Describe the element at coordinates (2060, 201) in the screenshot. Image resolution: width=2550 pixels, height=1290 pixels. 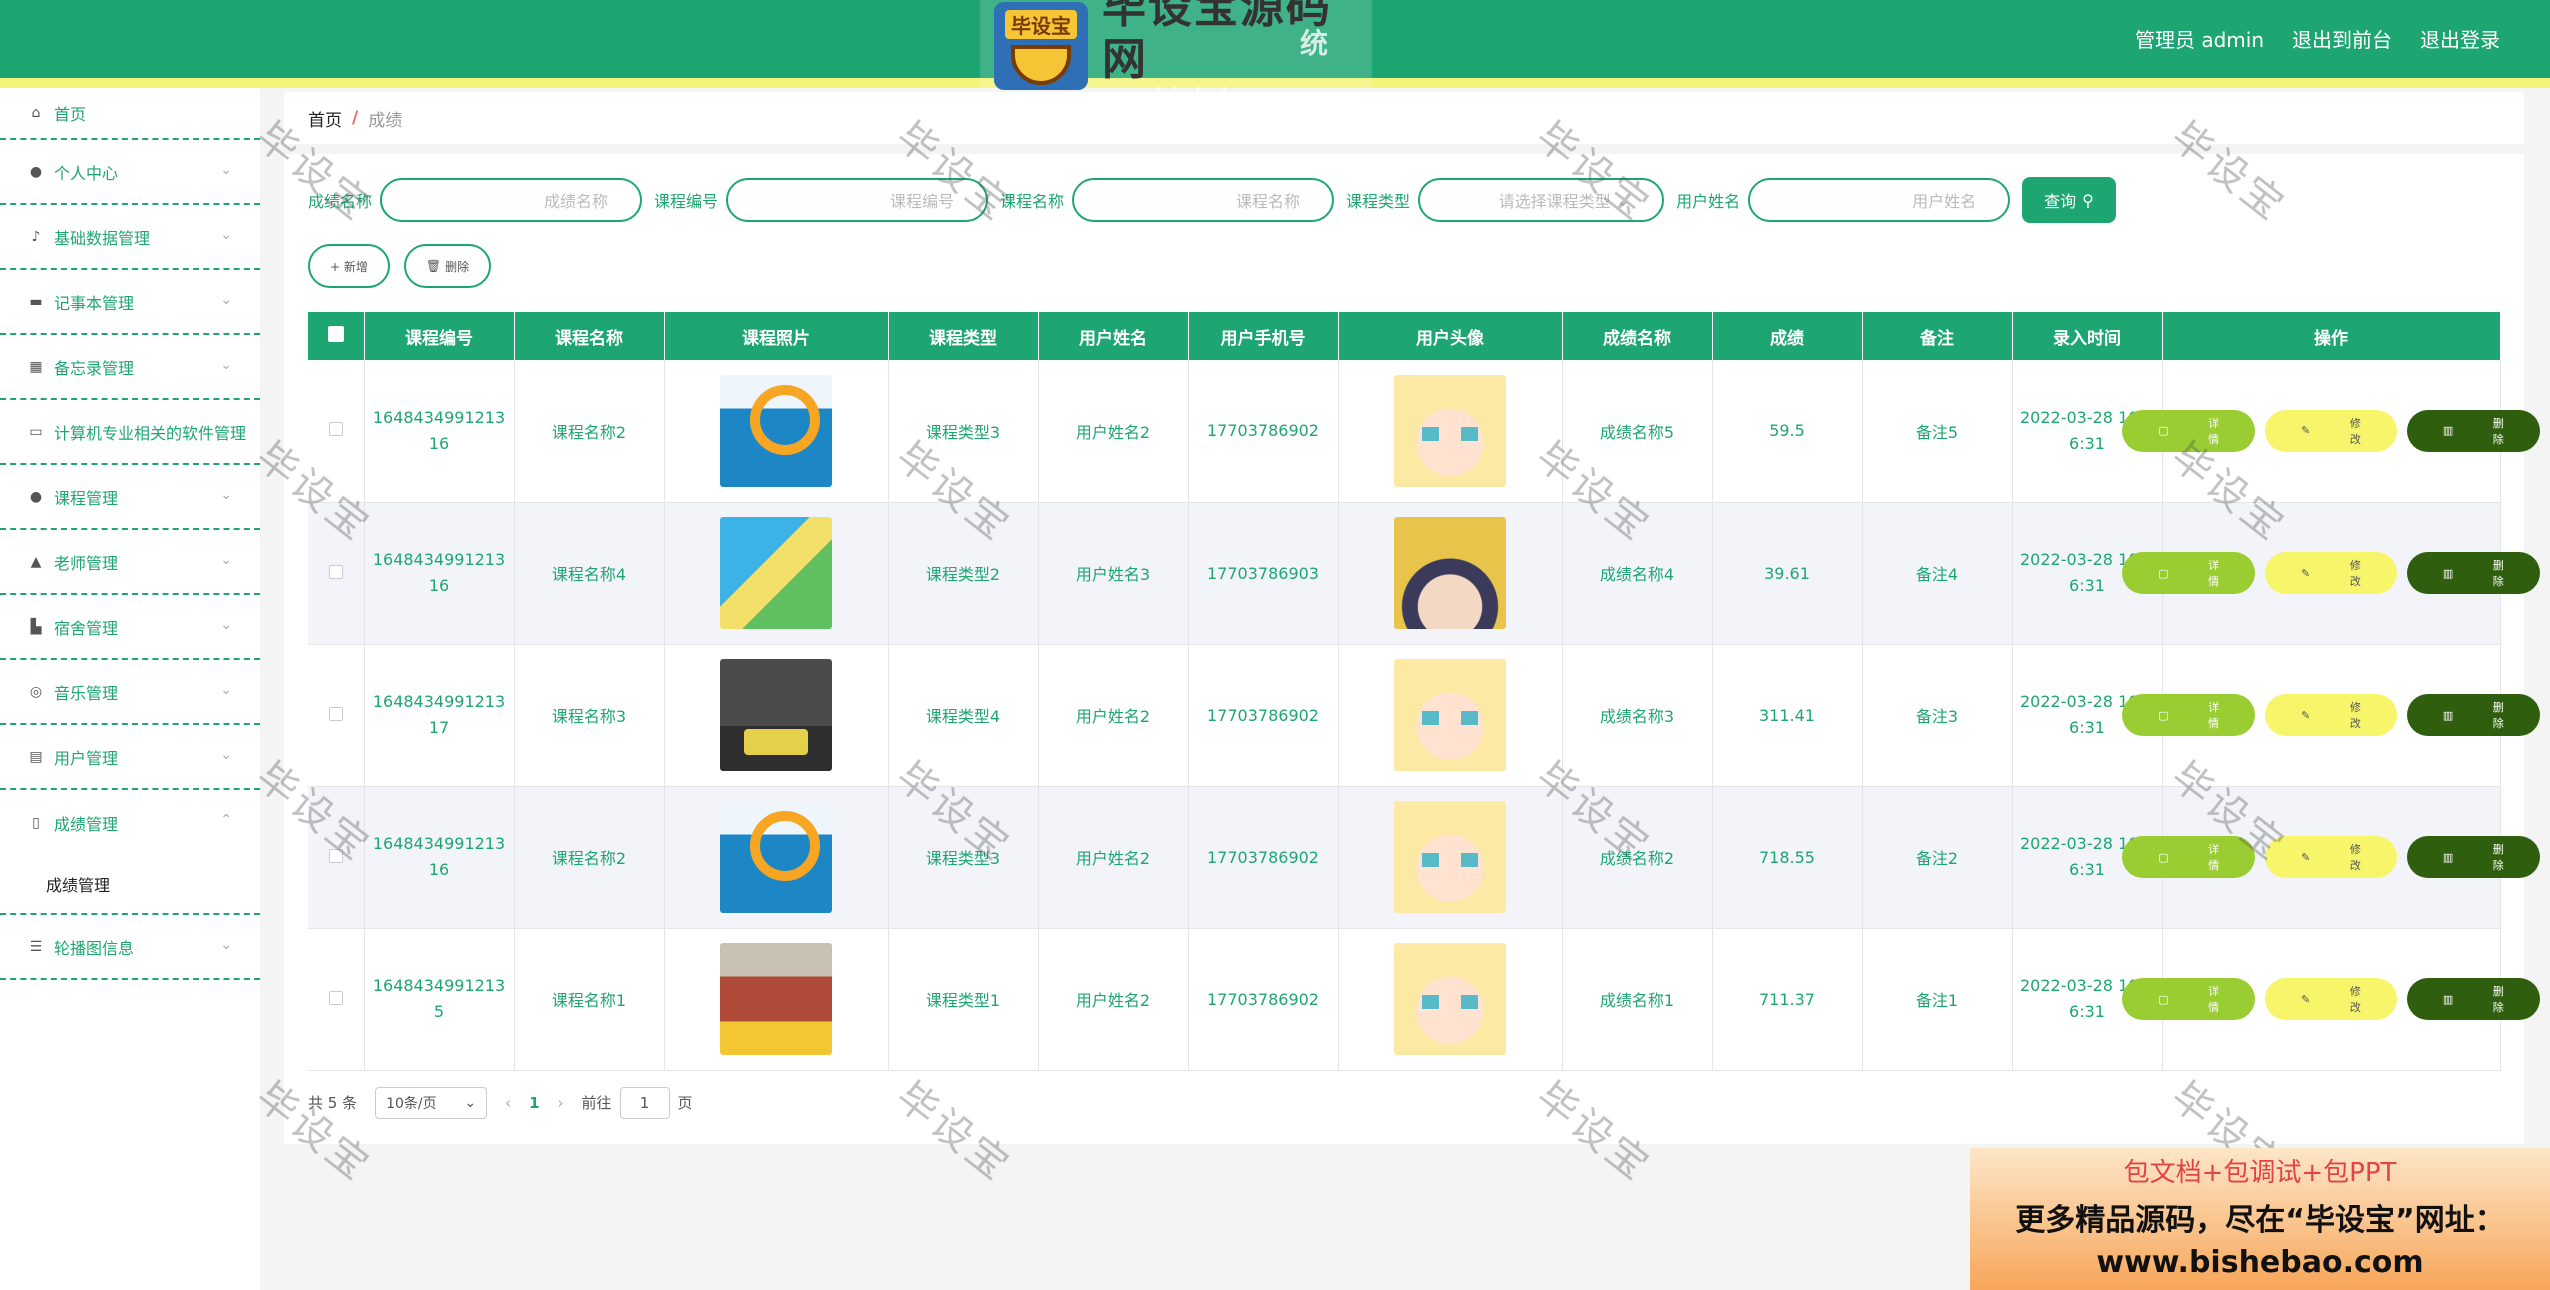
I see `query-button-label: 查询` at that location.